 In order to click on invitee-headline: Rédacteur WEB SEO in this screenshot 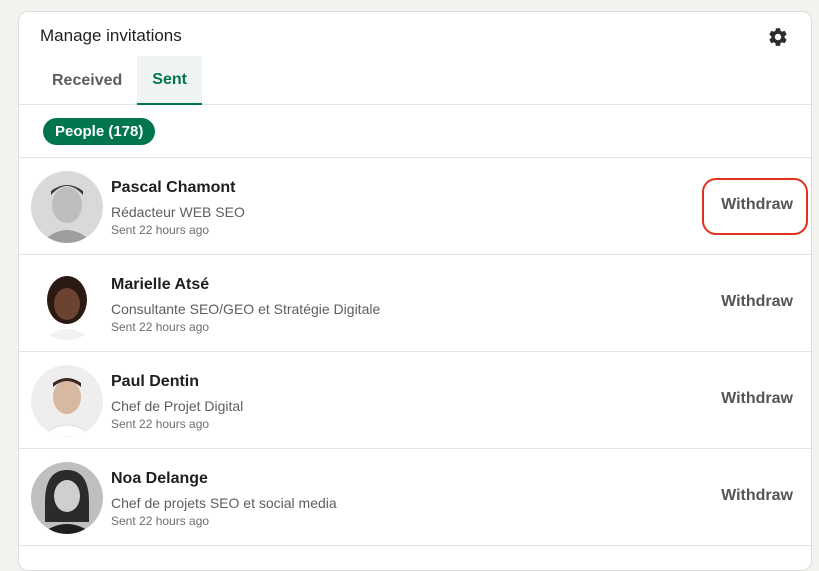, I will do `click(178, 212)`.